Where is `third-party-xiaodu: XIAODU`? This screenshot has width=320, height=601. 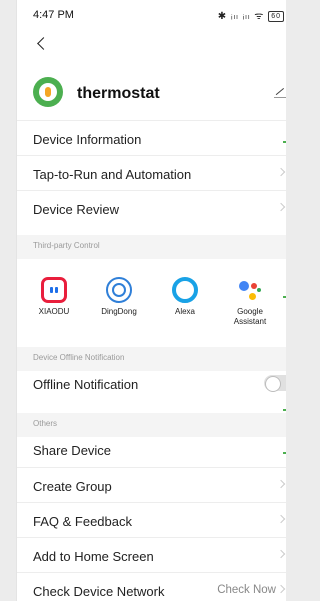
third-party-xiaodu: XIAODU is located at coordinates (54, 301).